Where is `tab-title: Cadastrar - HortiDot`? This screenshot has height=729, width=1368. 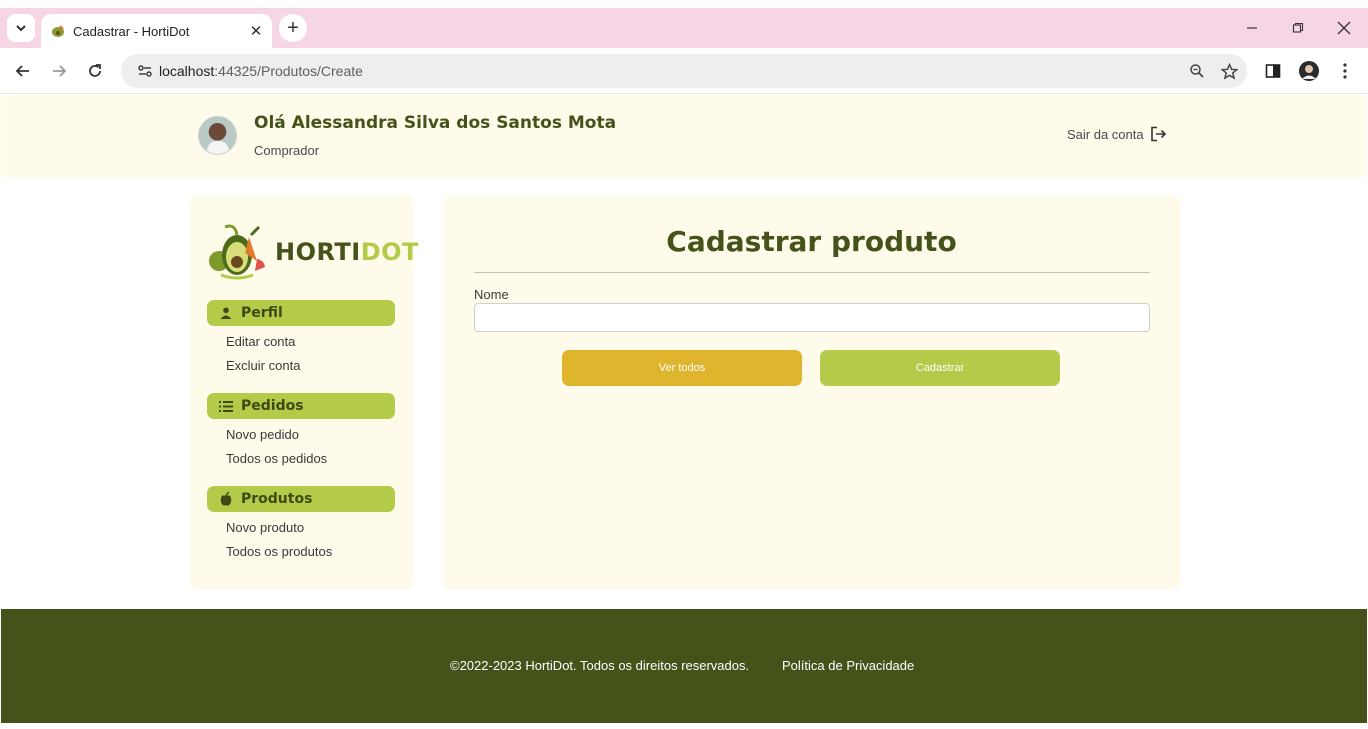 tab-title: Cadastrar - HortiDot is located at coordinates (131, 31).